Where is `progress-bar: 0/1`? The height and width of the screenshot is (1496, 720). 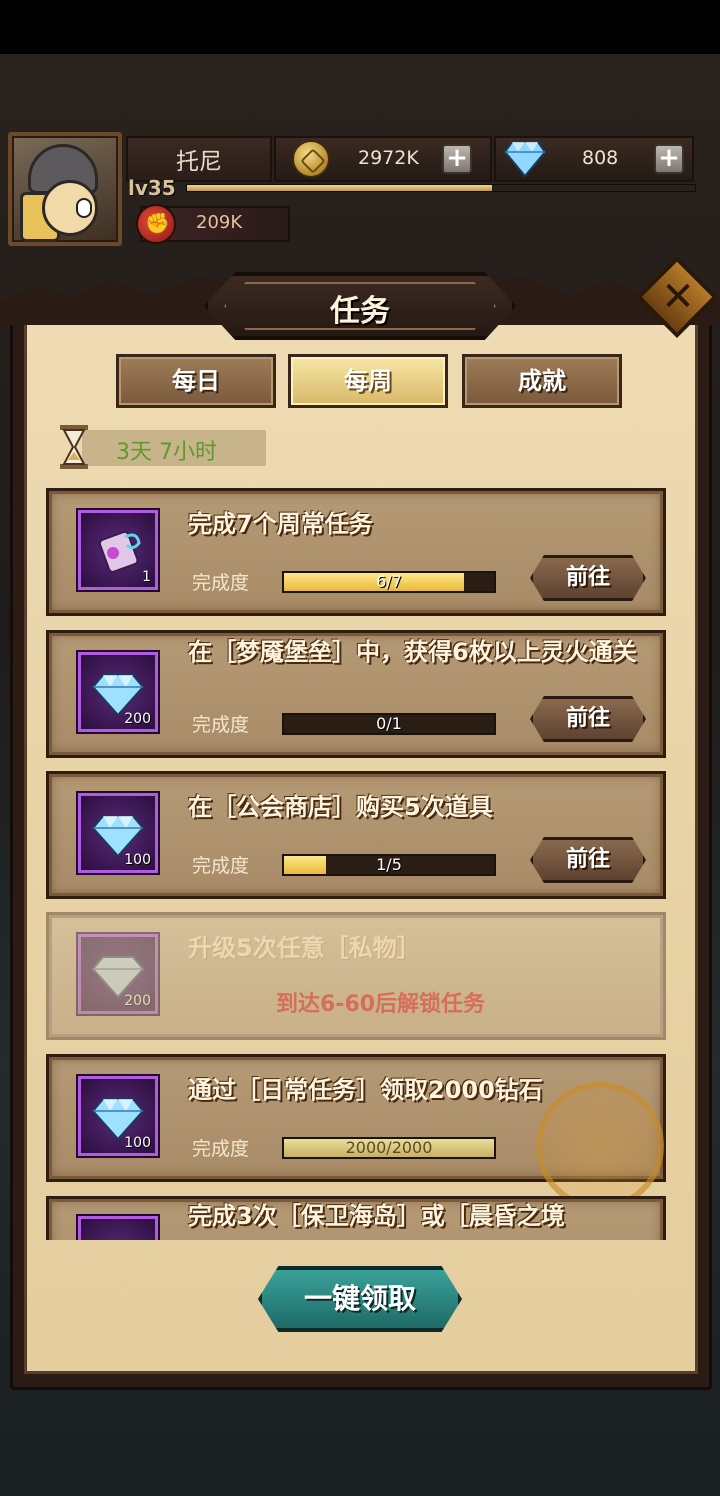 progress-bar: 0/1 is located at coordinates (389, 724).